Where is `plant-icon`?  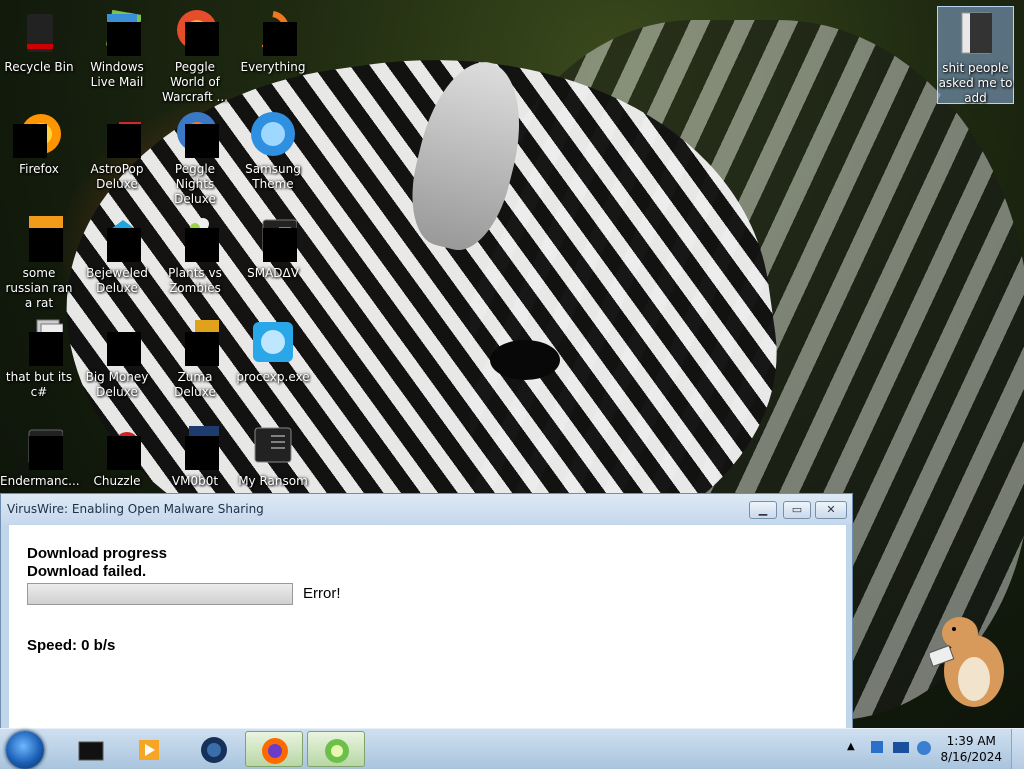
plant-icon is located at coordinates (195, 238).